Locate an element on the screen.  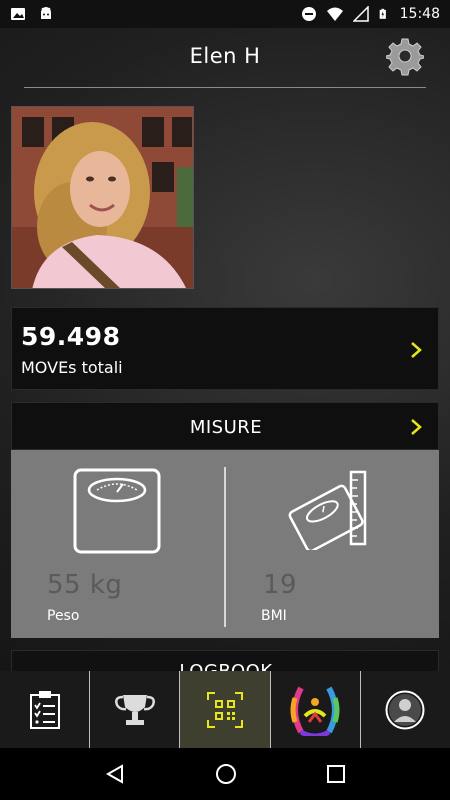
home-icon is located at coordinates (226, 774).